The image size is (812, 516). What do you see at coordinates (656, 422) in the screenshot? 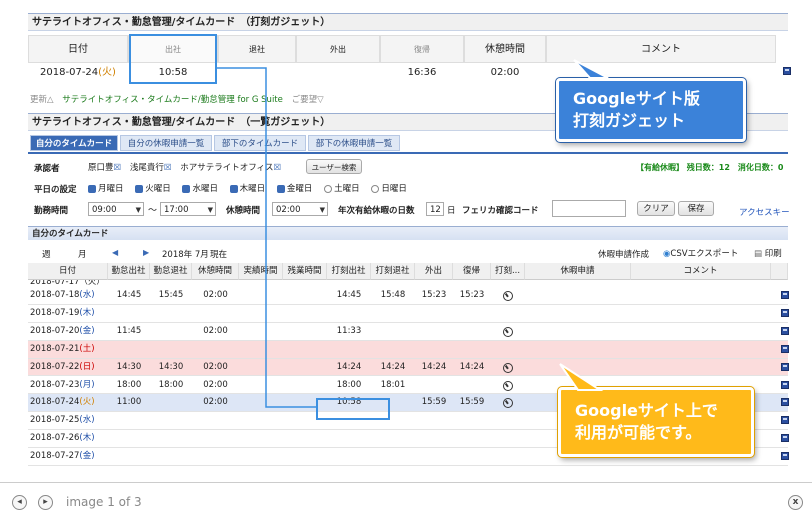
I see `callout-google-sites: Googleサイト上で 利用が可能です。` at bounding box center [656, 422].